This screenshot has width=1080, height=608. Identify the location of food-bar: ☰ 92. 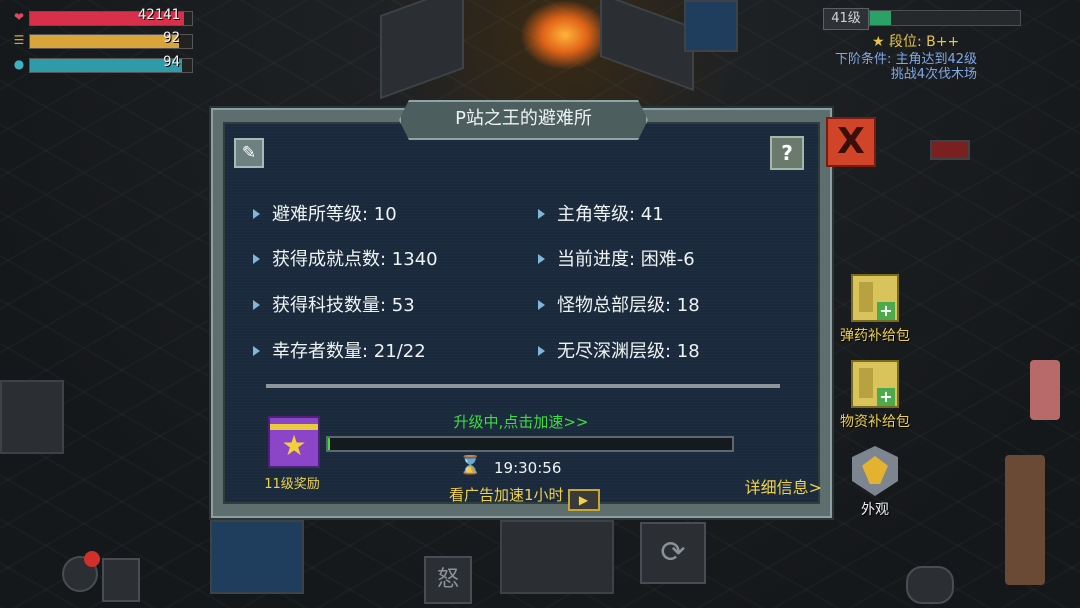
(102, 39).